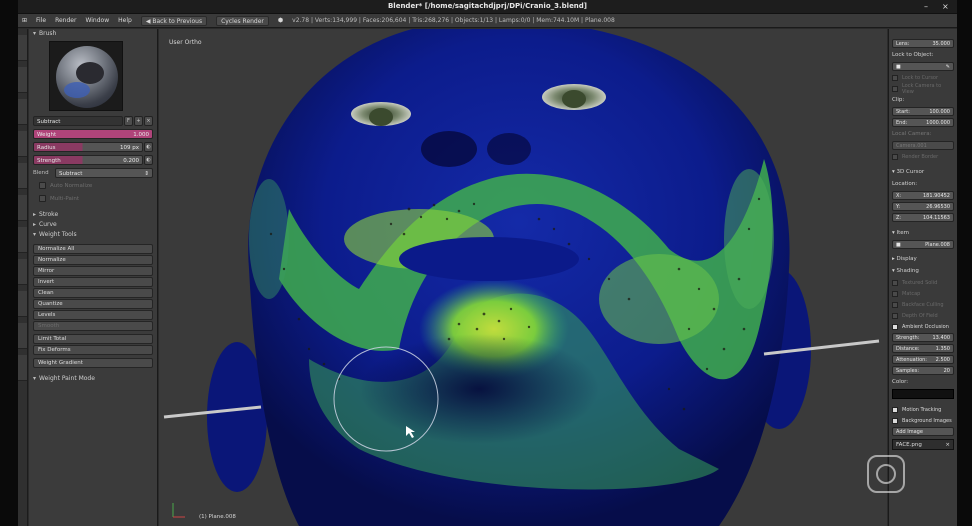  I want to click on depth-of-field-checkbox: Depth Of Field, so click(923, 315).